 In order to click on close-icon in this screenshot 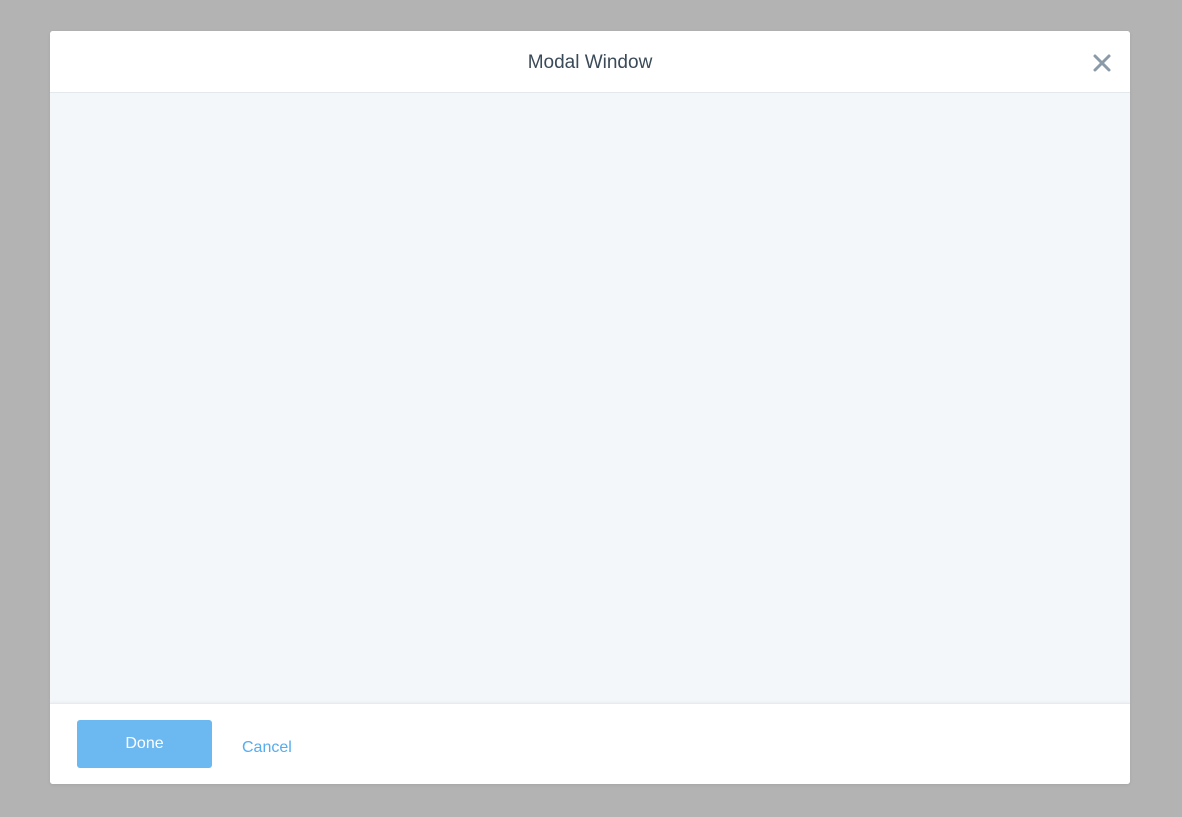, I will do `click(1102, 63)`.